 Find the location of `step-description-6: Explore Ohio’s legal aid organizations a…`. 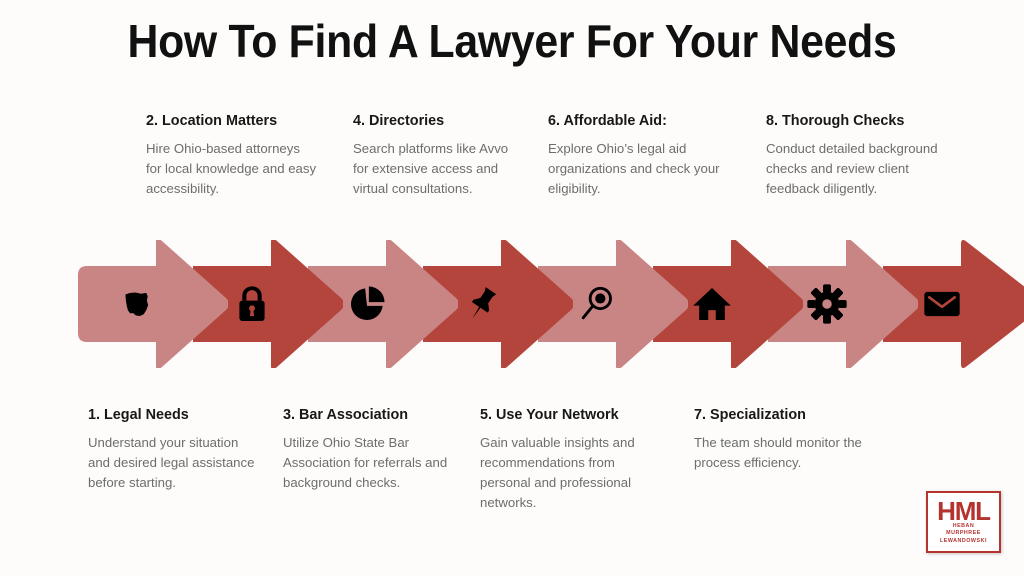

step-description-6: Explore Ohio’s legal aid organizations a… is located at coordinates (634, 168).